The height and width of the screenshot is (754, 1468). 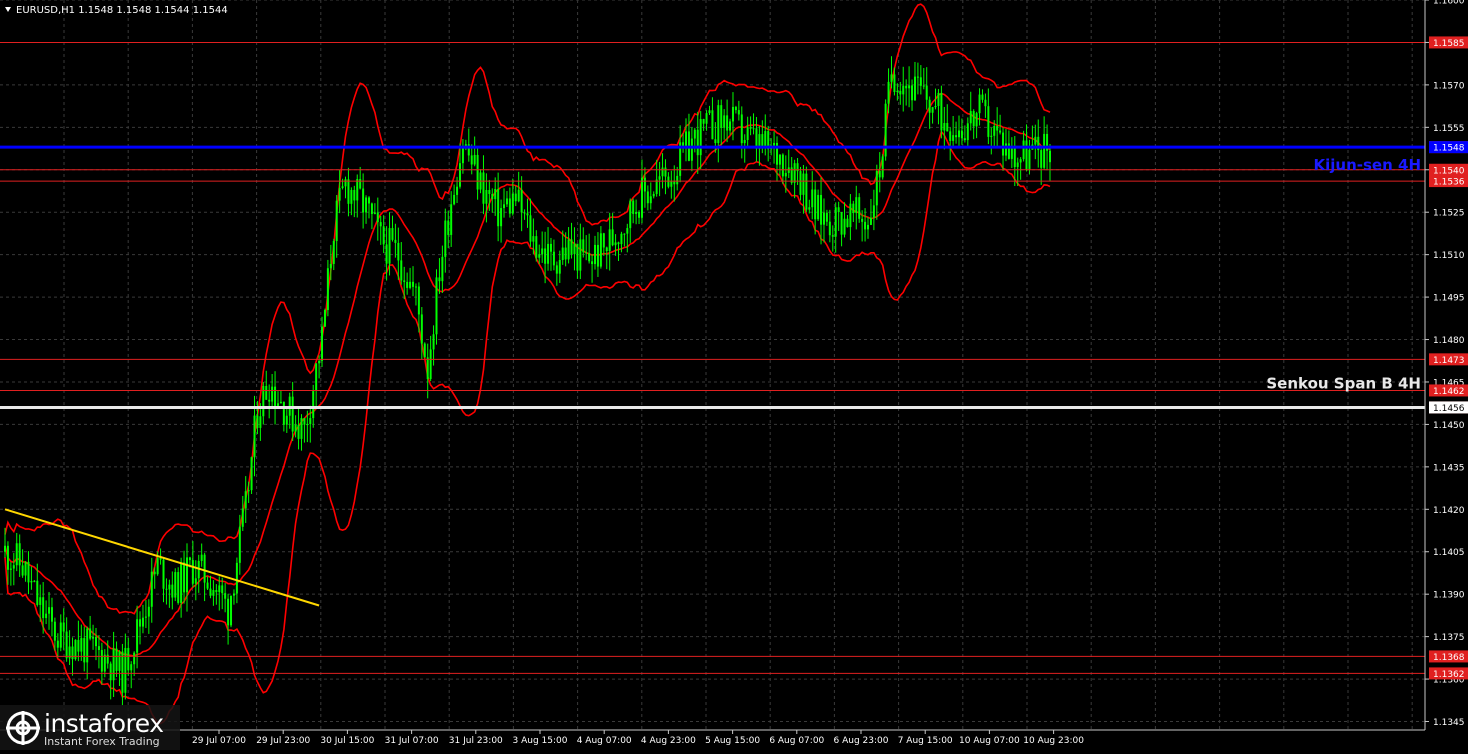 I want to click on level-price-label: 1.1362, so click(x=1449, y=675).